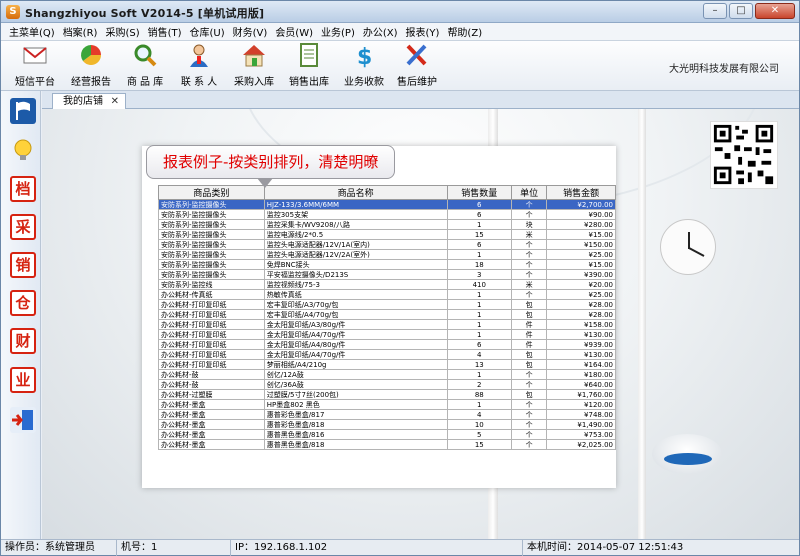  I want to click on cell-product-name: 惠普黑色墨盒/816, so click(355, 434).